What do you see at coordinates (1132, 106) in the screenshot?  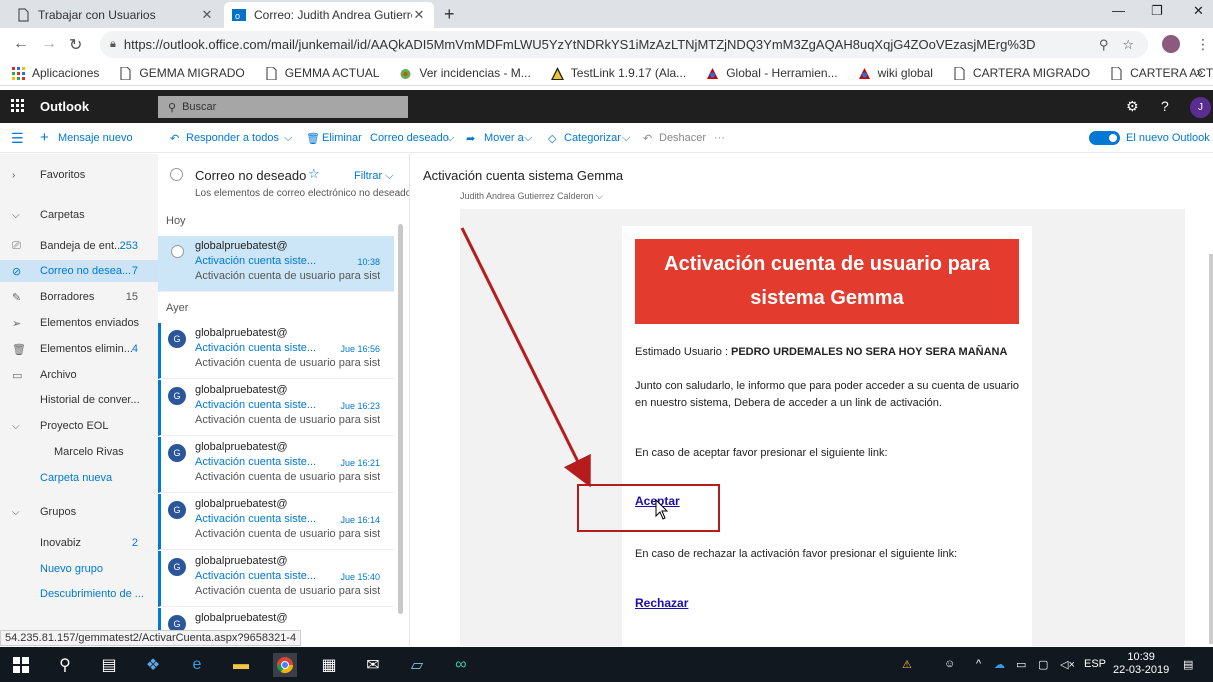 I see `settings-gear-icon: ⚙` at bounding box center [1132, 106].